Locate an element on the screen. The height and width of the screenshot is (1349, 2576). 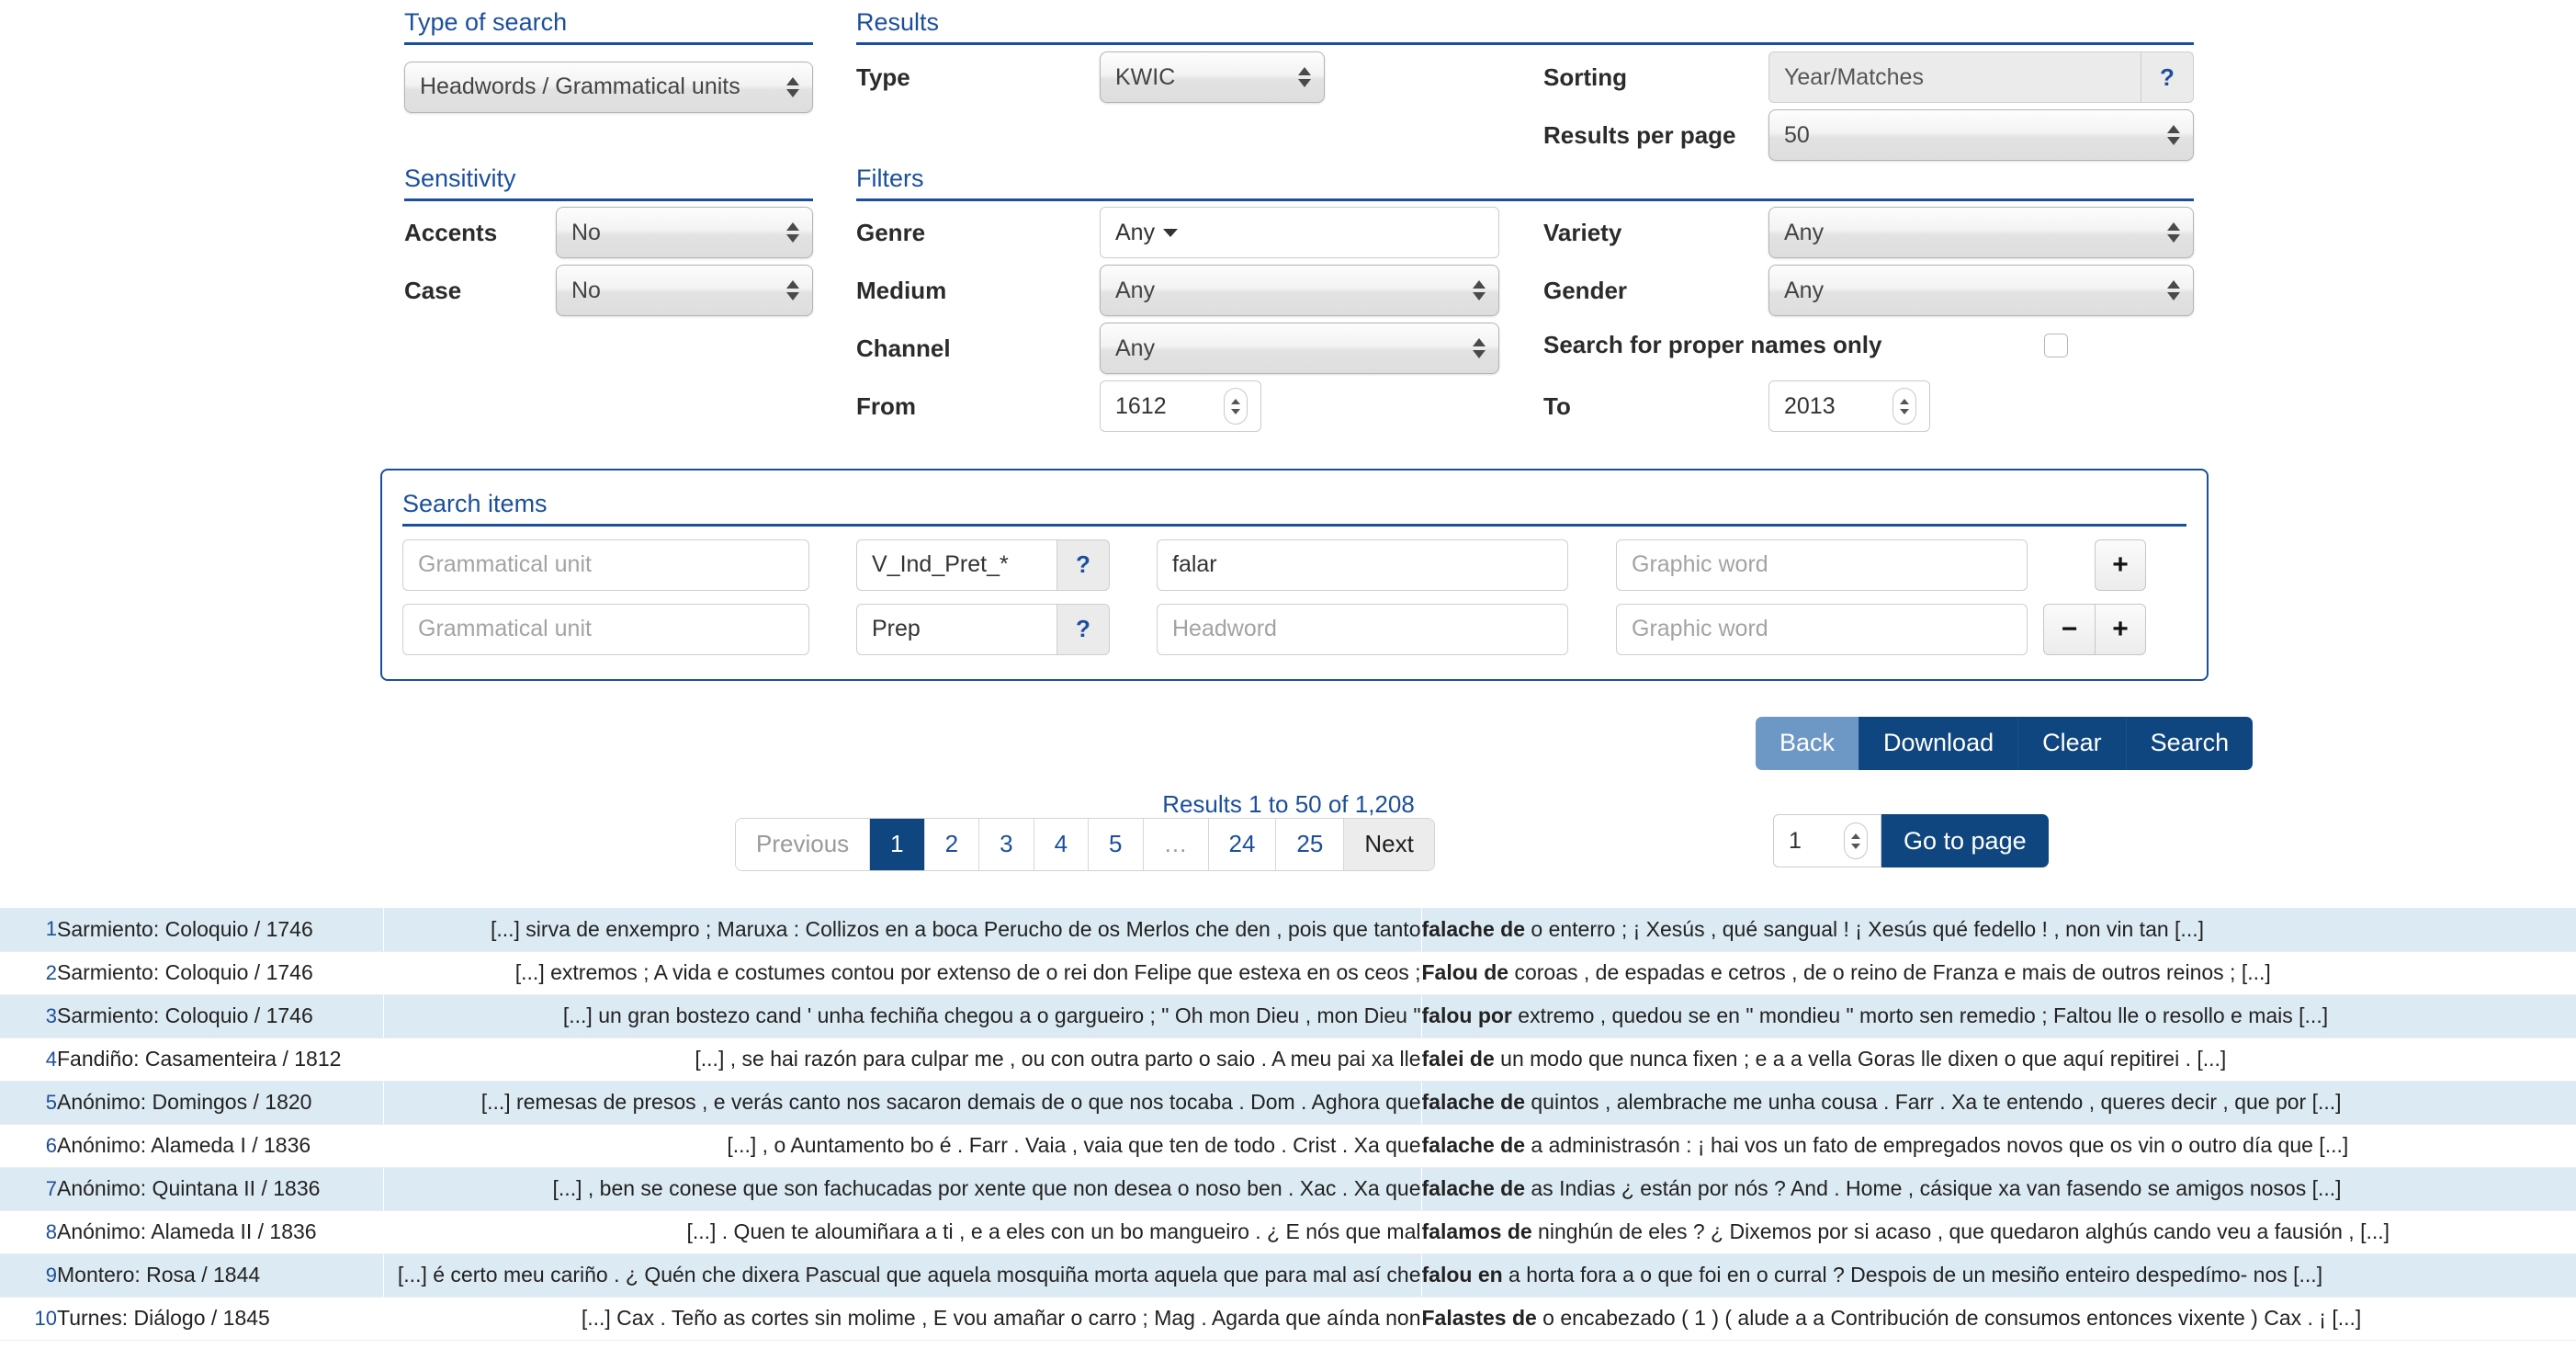
row-keyword-match: falache de is located at coordinates (1473, 1188).